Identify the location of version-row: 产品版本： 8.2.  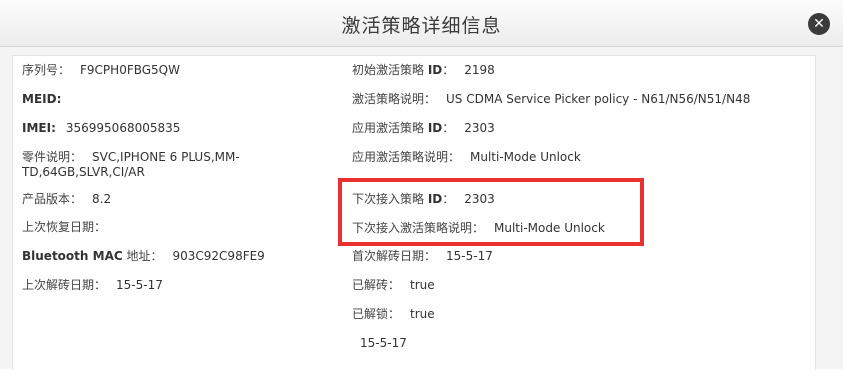
(66, 199).